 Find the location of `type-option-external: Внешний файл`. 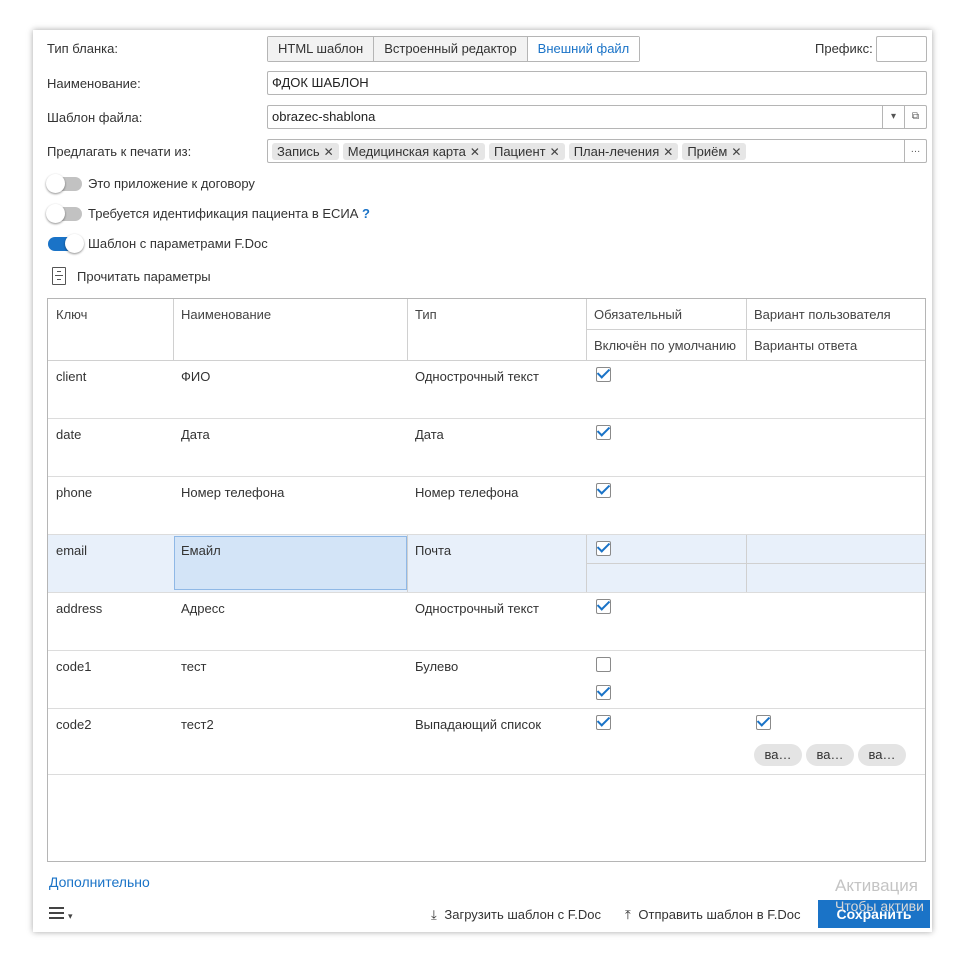

type-option-external: Внешний файл is located at coordinates (583, 49).